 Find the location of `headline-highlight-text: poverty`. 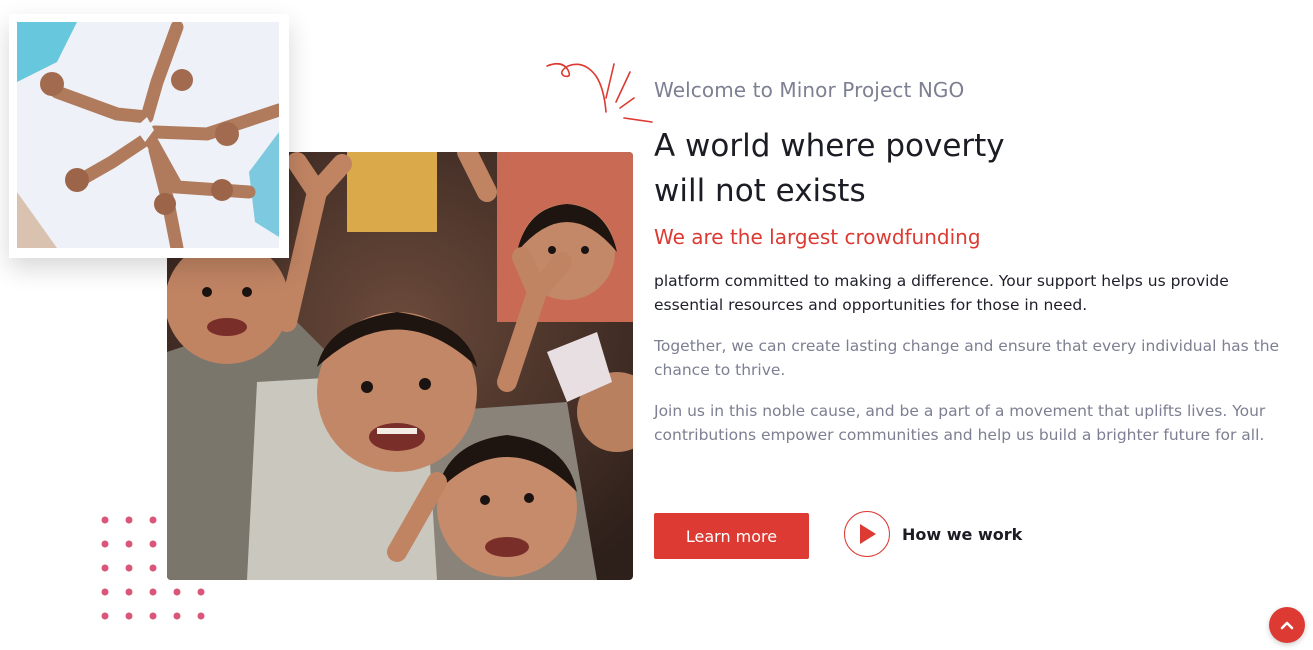

headline-highlight-text: poverty is located at coordinates (945, 146).